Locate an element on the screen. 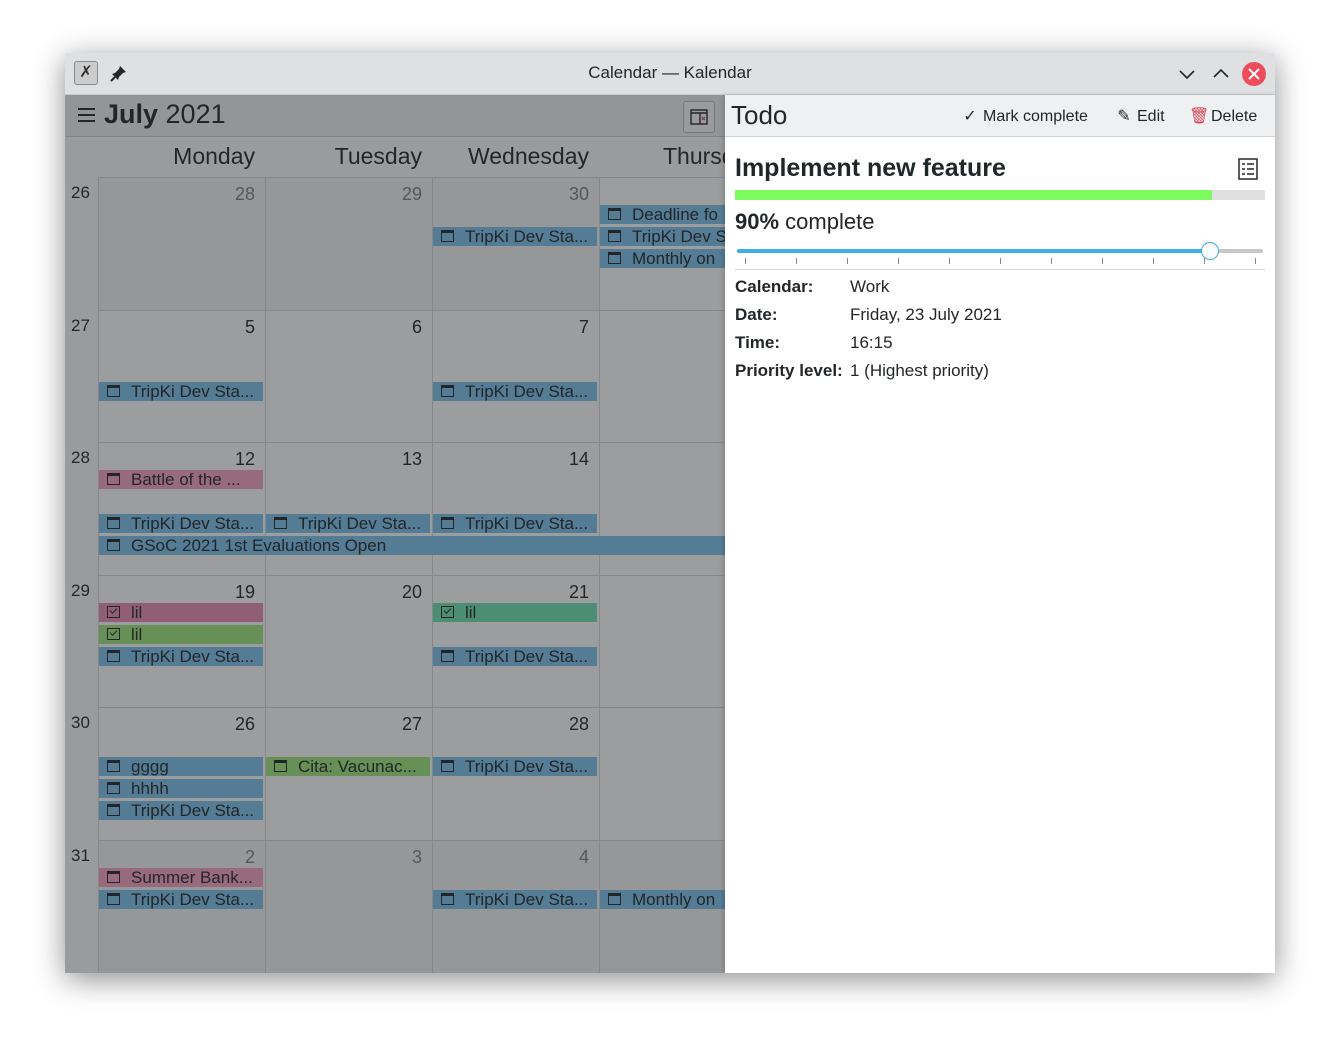 The width and height of the screenshot is (1340, 1051). percent-complete: 90% complete is located at coordinates (805, 221).